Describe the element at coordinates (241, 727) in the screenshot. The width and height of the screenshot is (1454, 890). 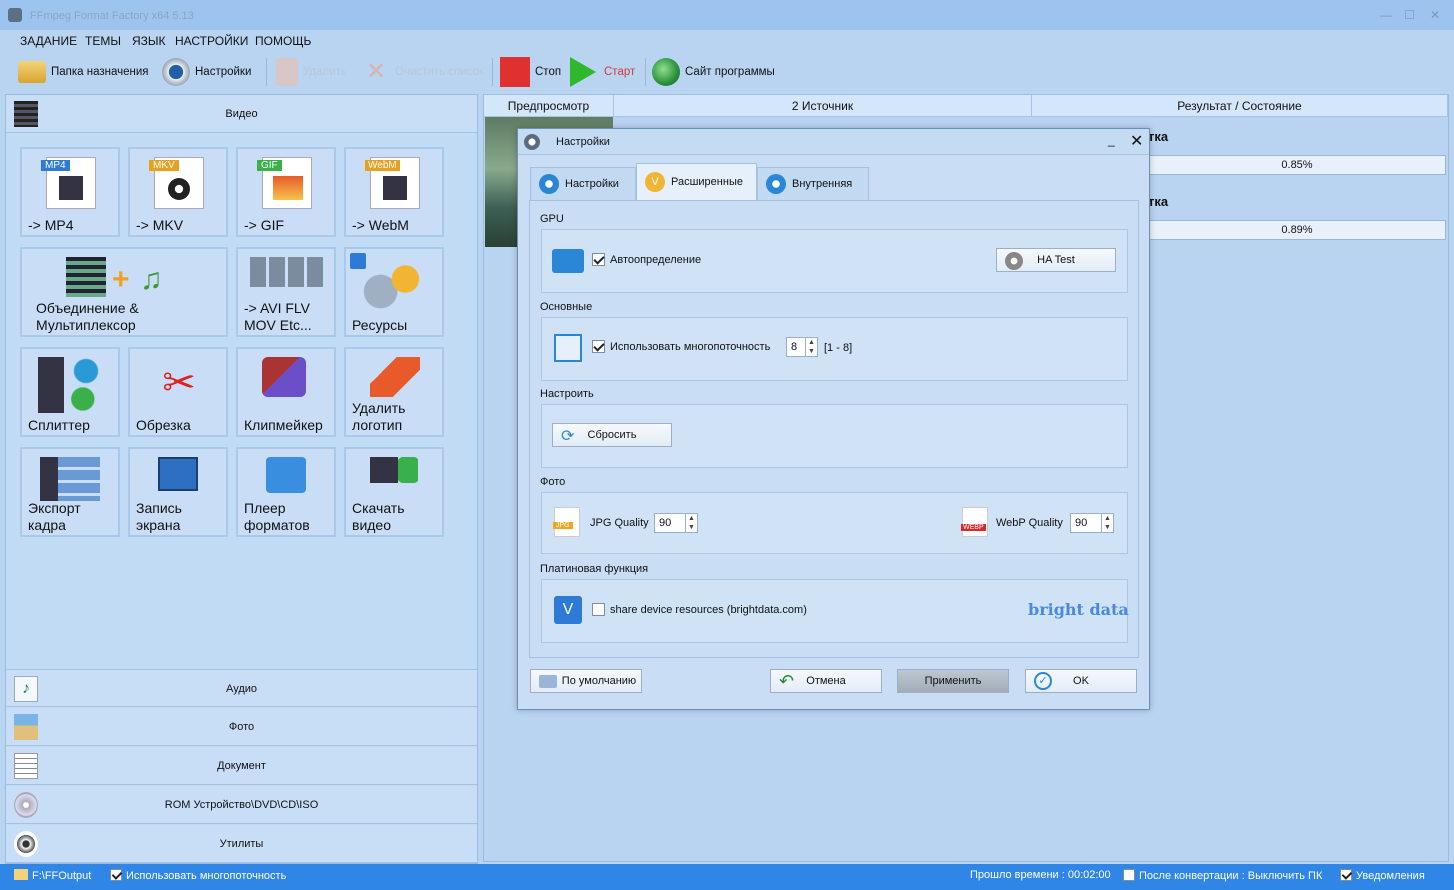
I see `category-photo: Фото` at that location.